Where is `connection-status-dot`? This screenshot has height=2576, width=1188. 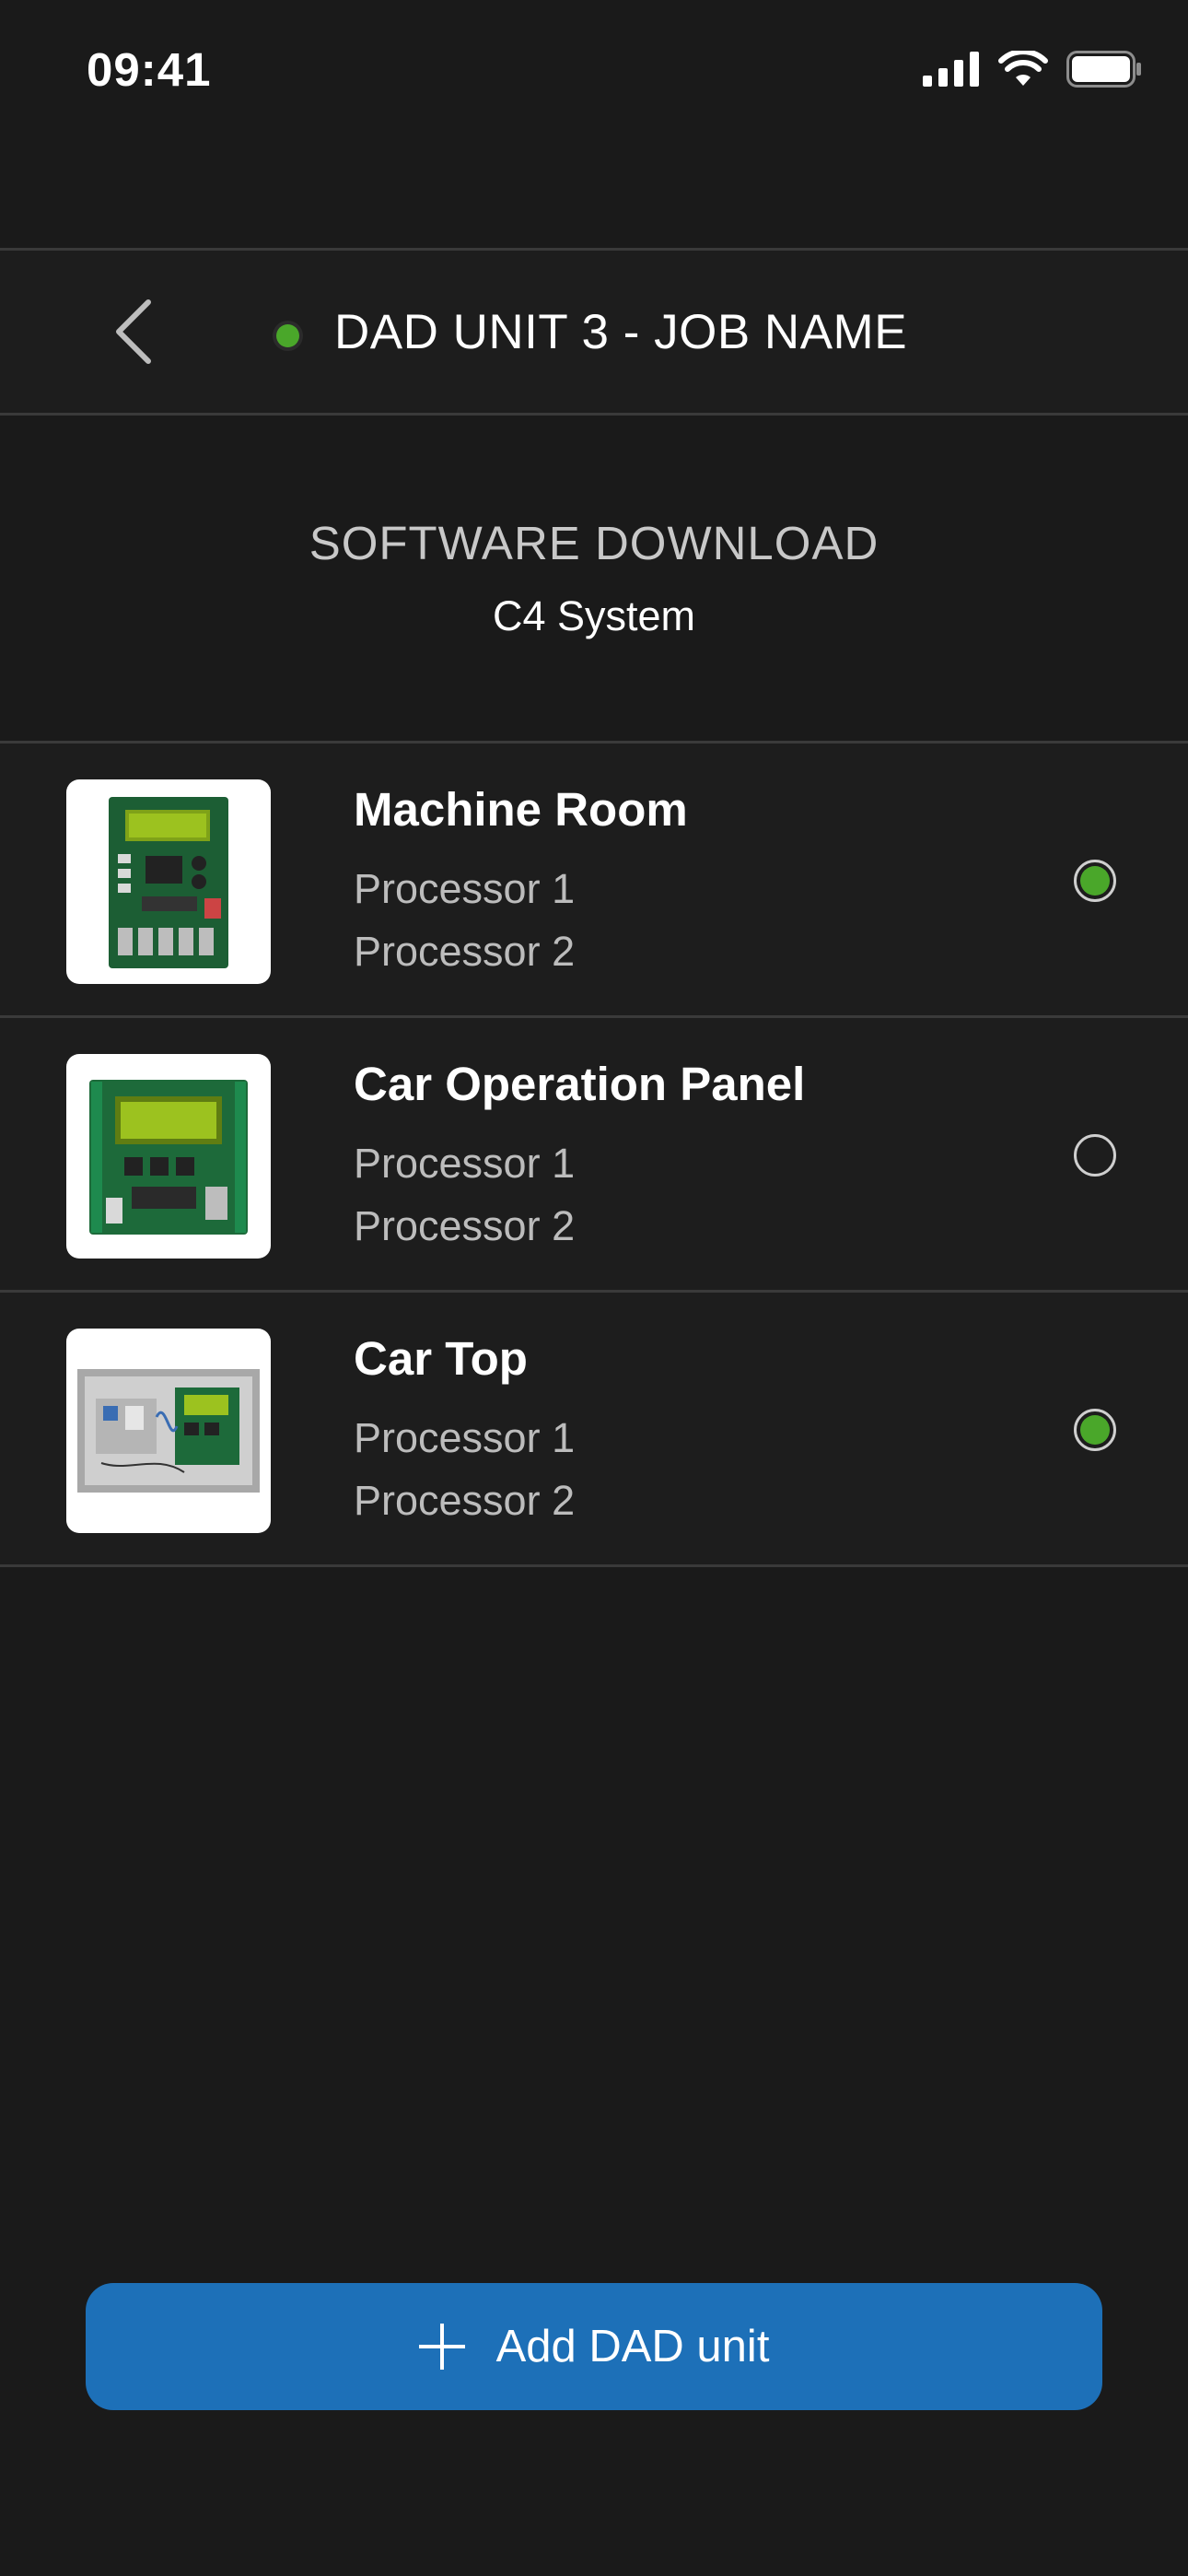 connection-status-dot is located at coordinates (287, 335).